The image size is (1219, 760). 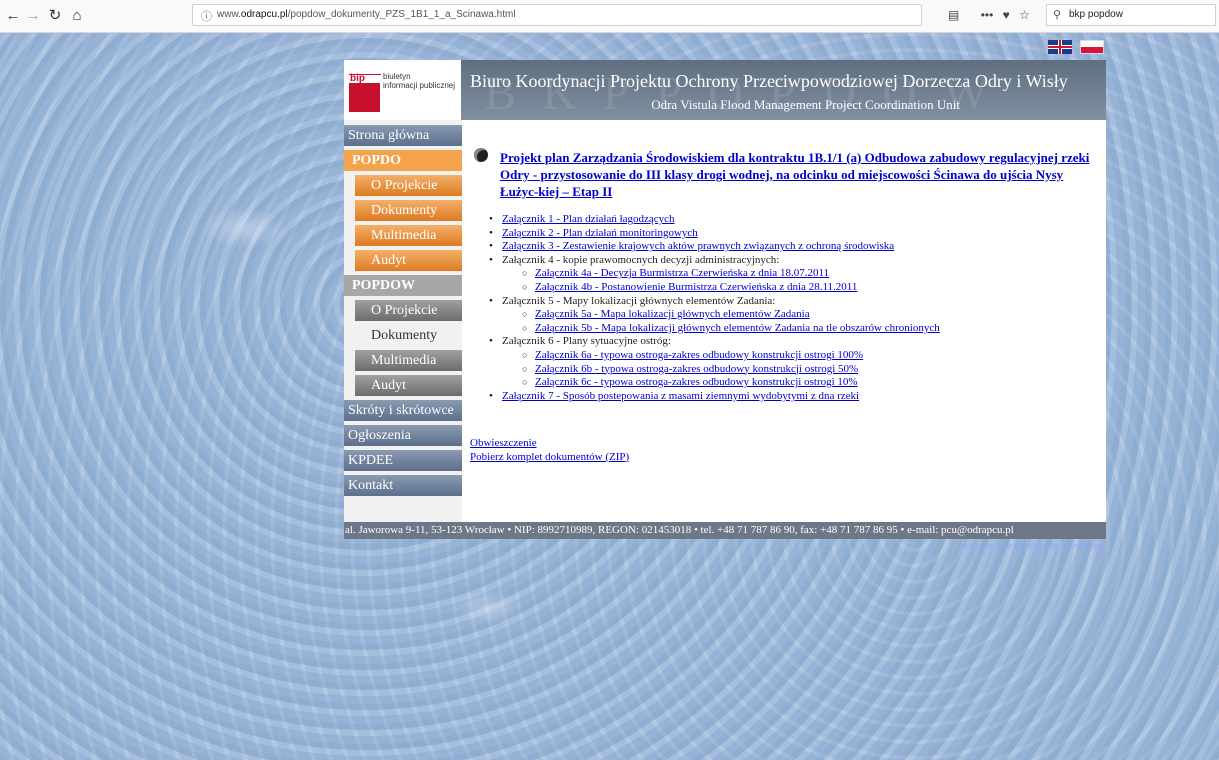 I want to click on back-icon: ←, so click(x=13, y=16).